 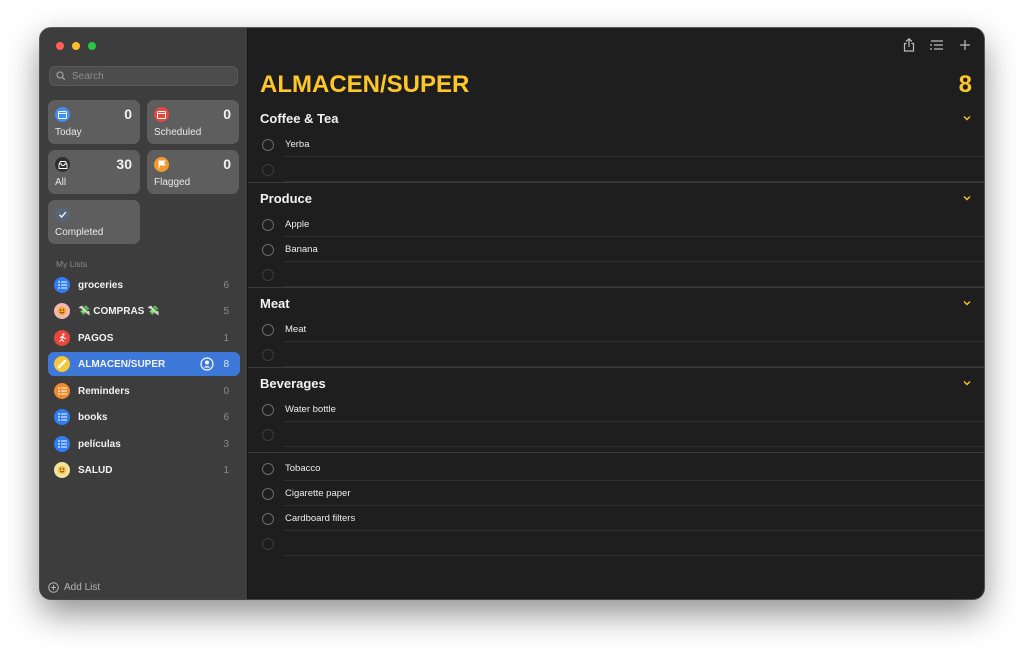 What do you see at coordinates (82, 587) in the screenshot?
I see `add-list-label: Add List` at bounding box center [82, 587].